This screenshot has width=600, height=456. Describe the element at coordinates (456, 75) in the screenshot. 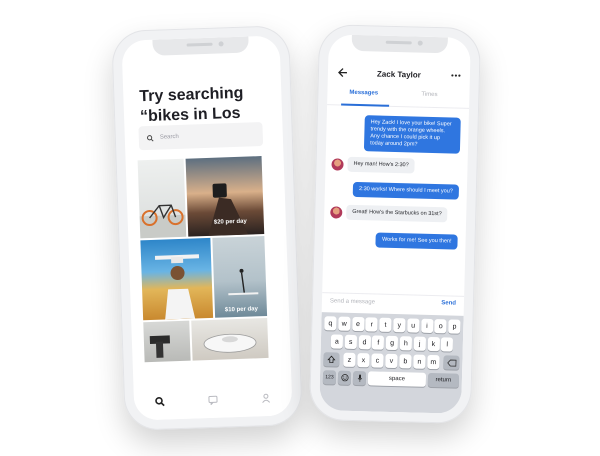

I see `more-options-icon` at that location.